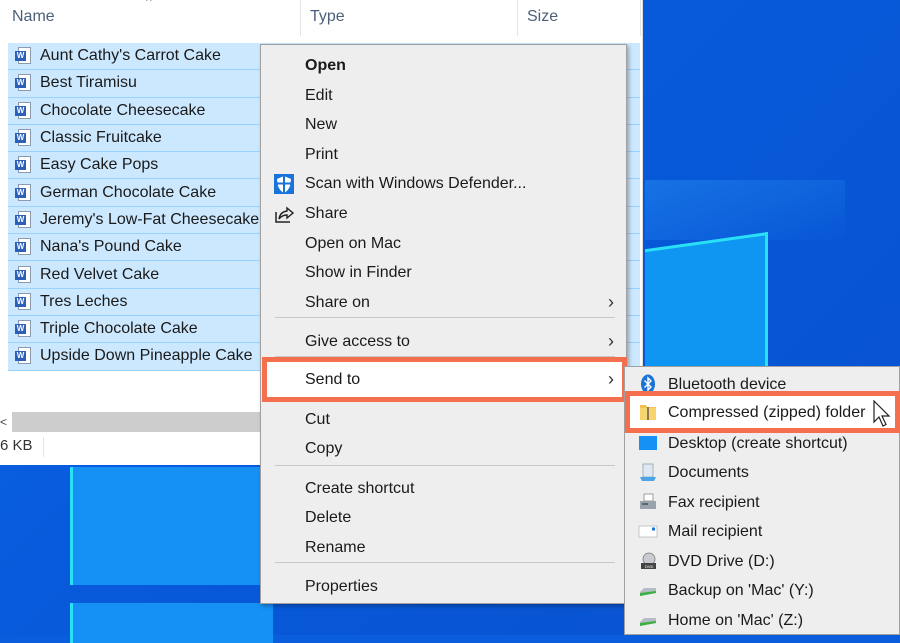  What do you see at coordinates (360, 488) in the screenshot?
I see `menu-item-label: Create shortcut` at bounding box center [360, 488].